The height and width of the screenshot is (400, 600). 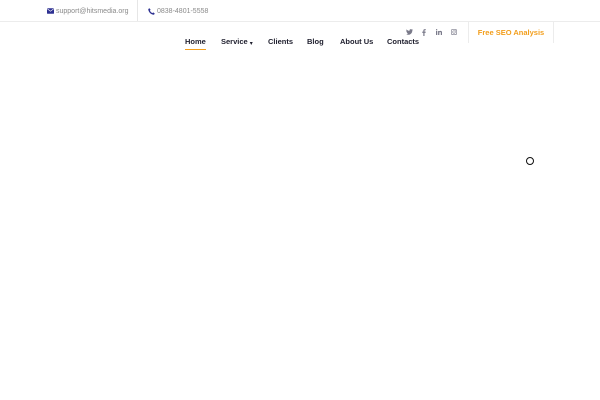 I want to click on nav-item-clients: Clients, so click(x=280, y=43).